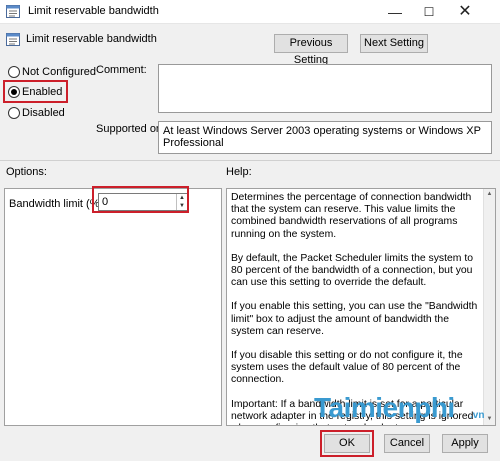 The image size is (500, 461). I want to click on help-label: Help:, so click(239, 172).